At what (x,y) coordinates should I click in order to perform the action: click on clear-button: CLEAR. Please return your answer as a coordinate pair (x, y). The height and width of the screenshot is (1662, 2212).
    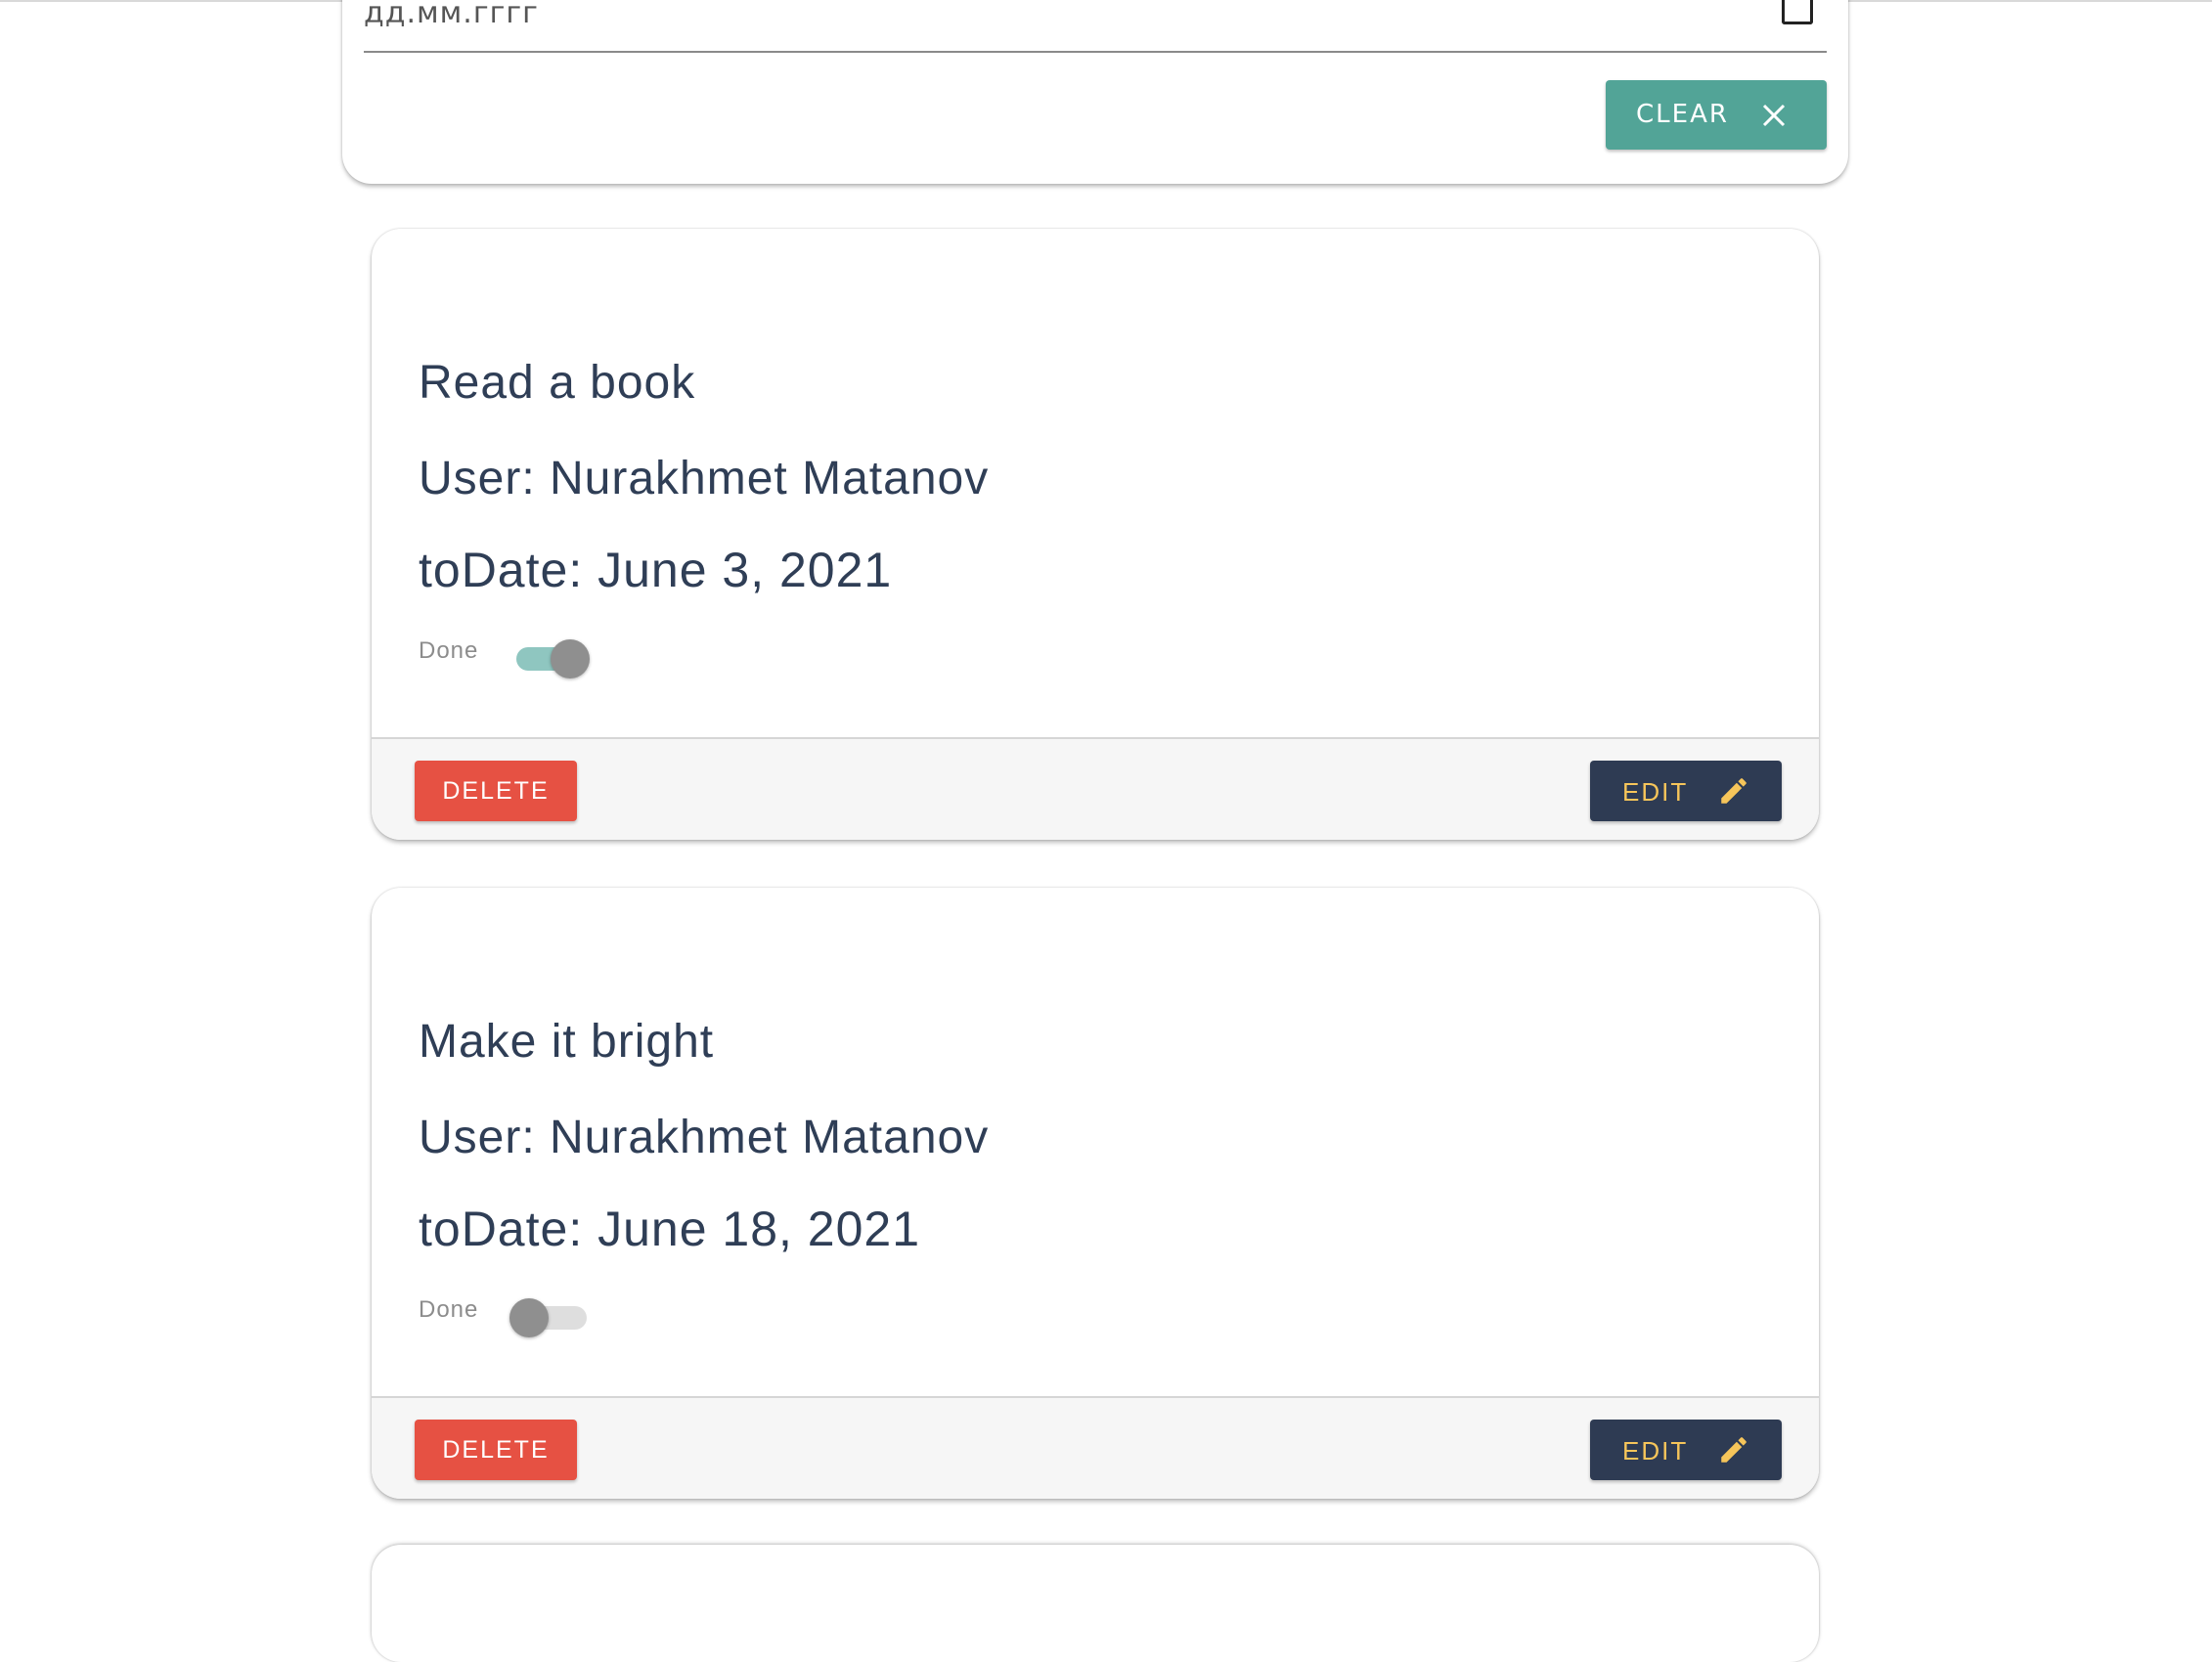
    Looking at the image, I should click on (1716, 115).